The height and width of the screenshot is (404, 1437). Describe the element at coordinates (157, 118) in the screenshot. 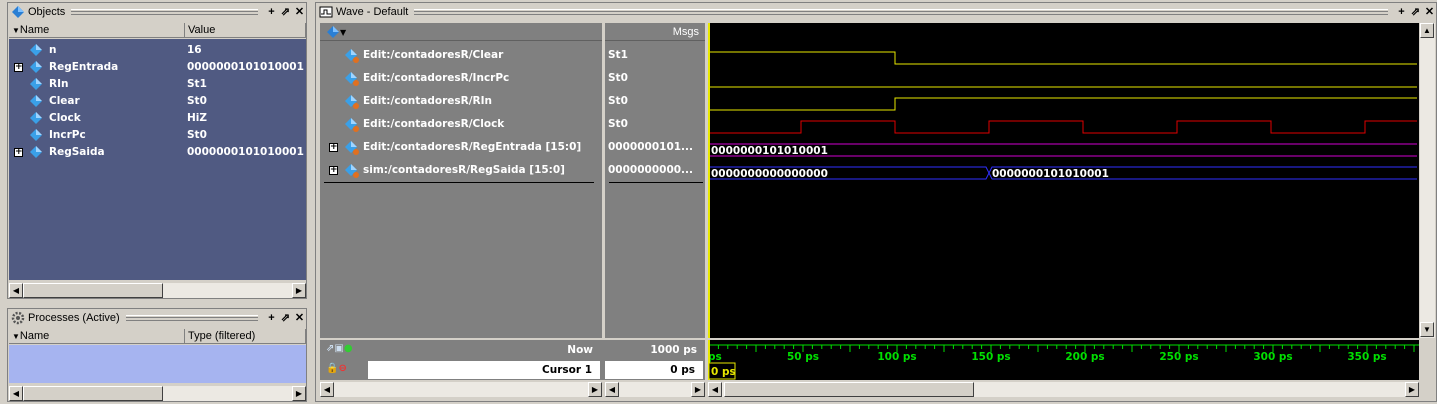

I see `object-row: Clock HiZ` at that location.